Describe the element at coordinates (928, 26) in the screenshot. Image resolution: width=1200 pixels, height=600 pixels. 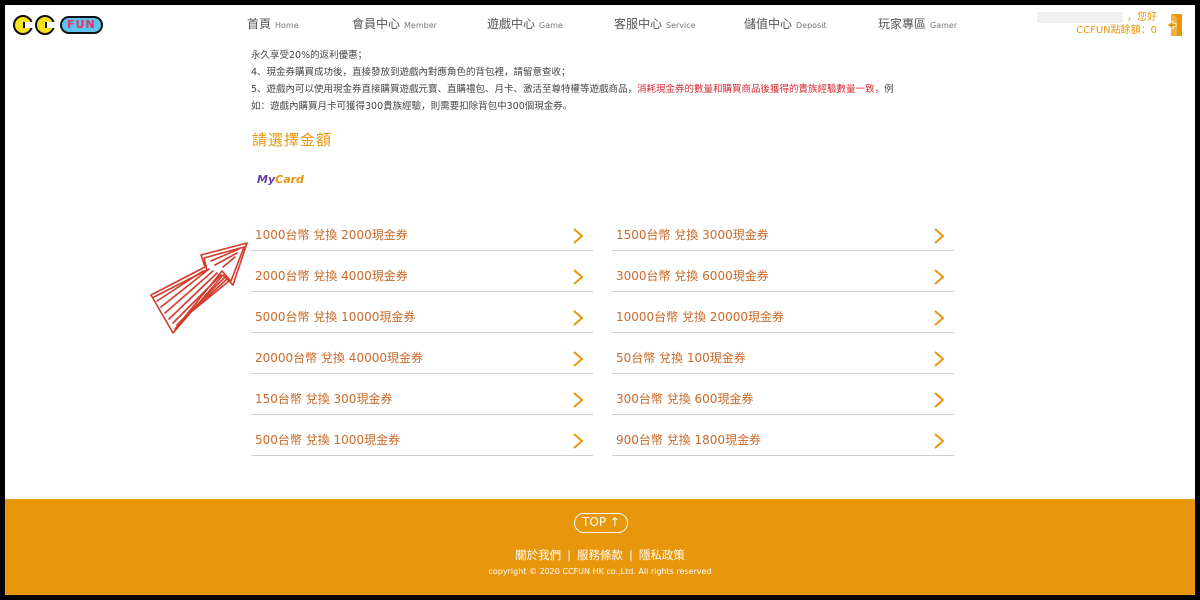
I see `nav-gamer: 玩家專區 Gamer` at that location.